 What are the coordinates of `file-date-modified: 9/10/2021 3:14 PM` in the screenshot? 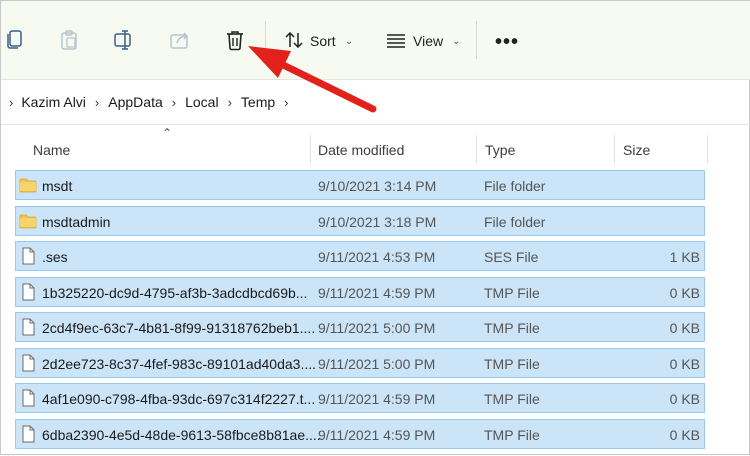 It's located at (377, 186).